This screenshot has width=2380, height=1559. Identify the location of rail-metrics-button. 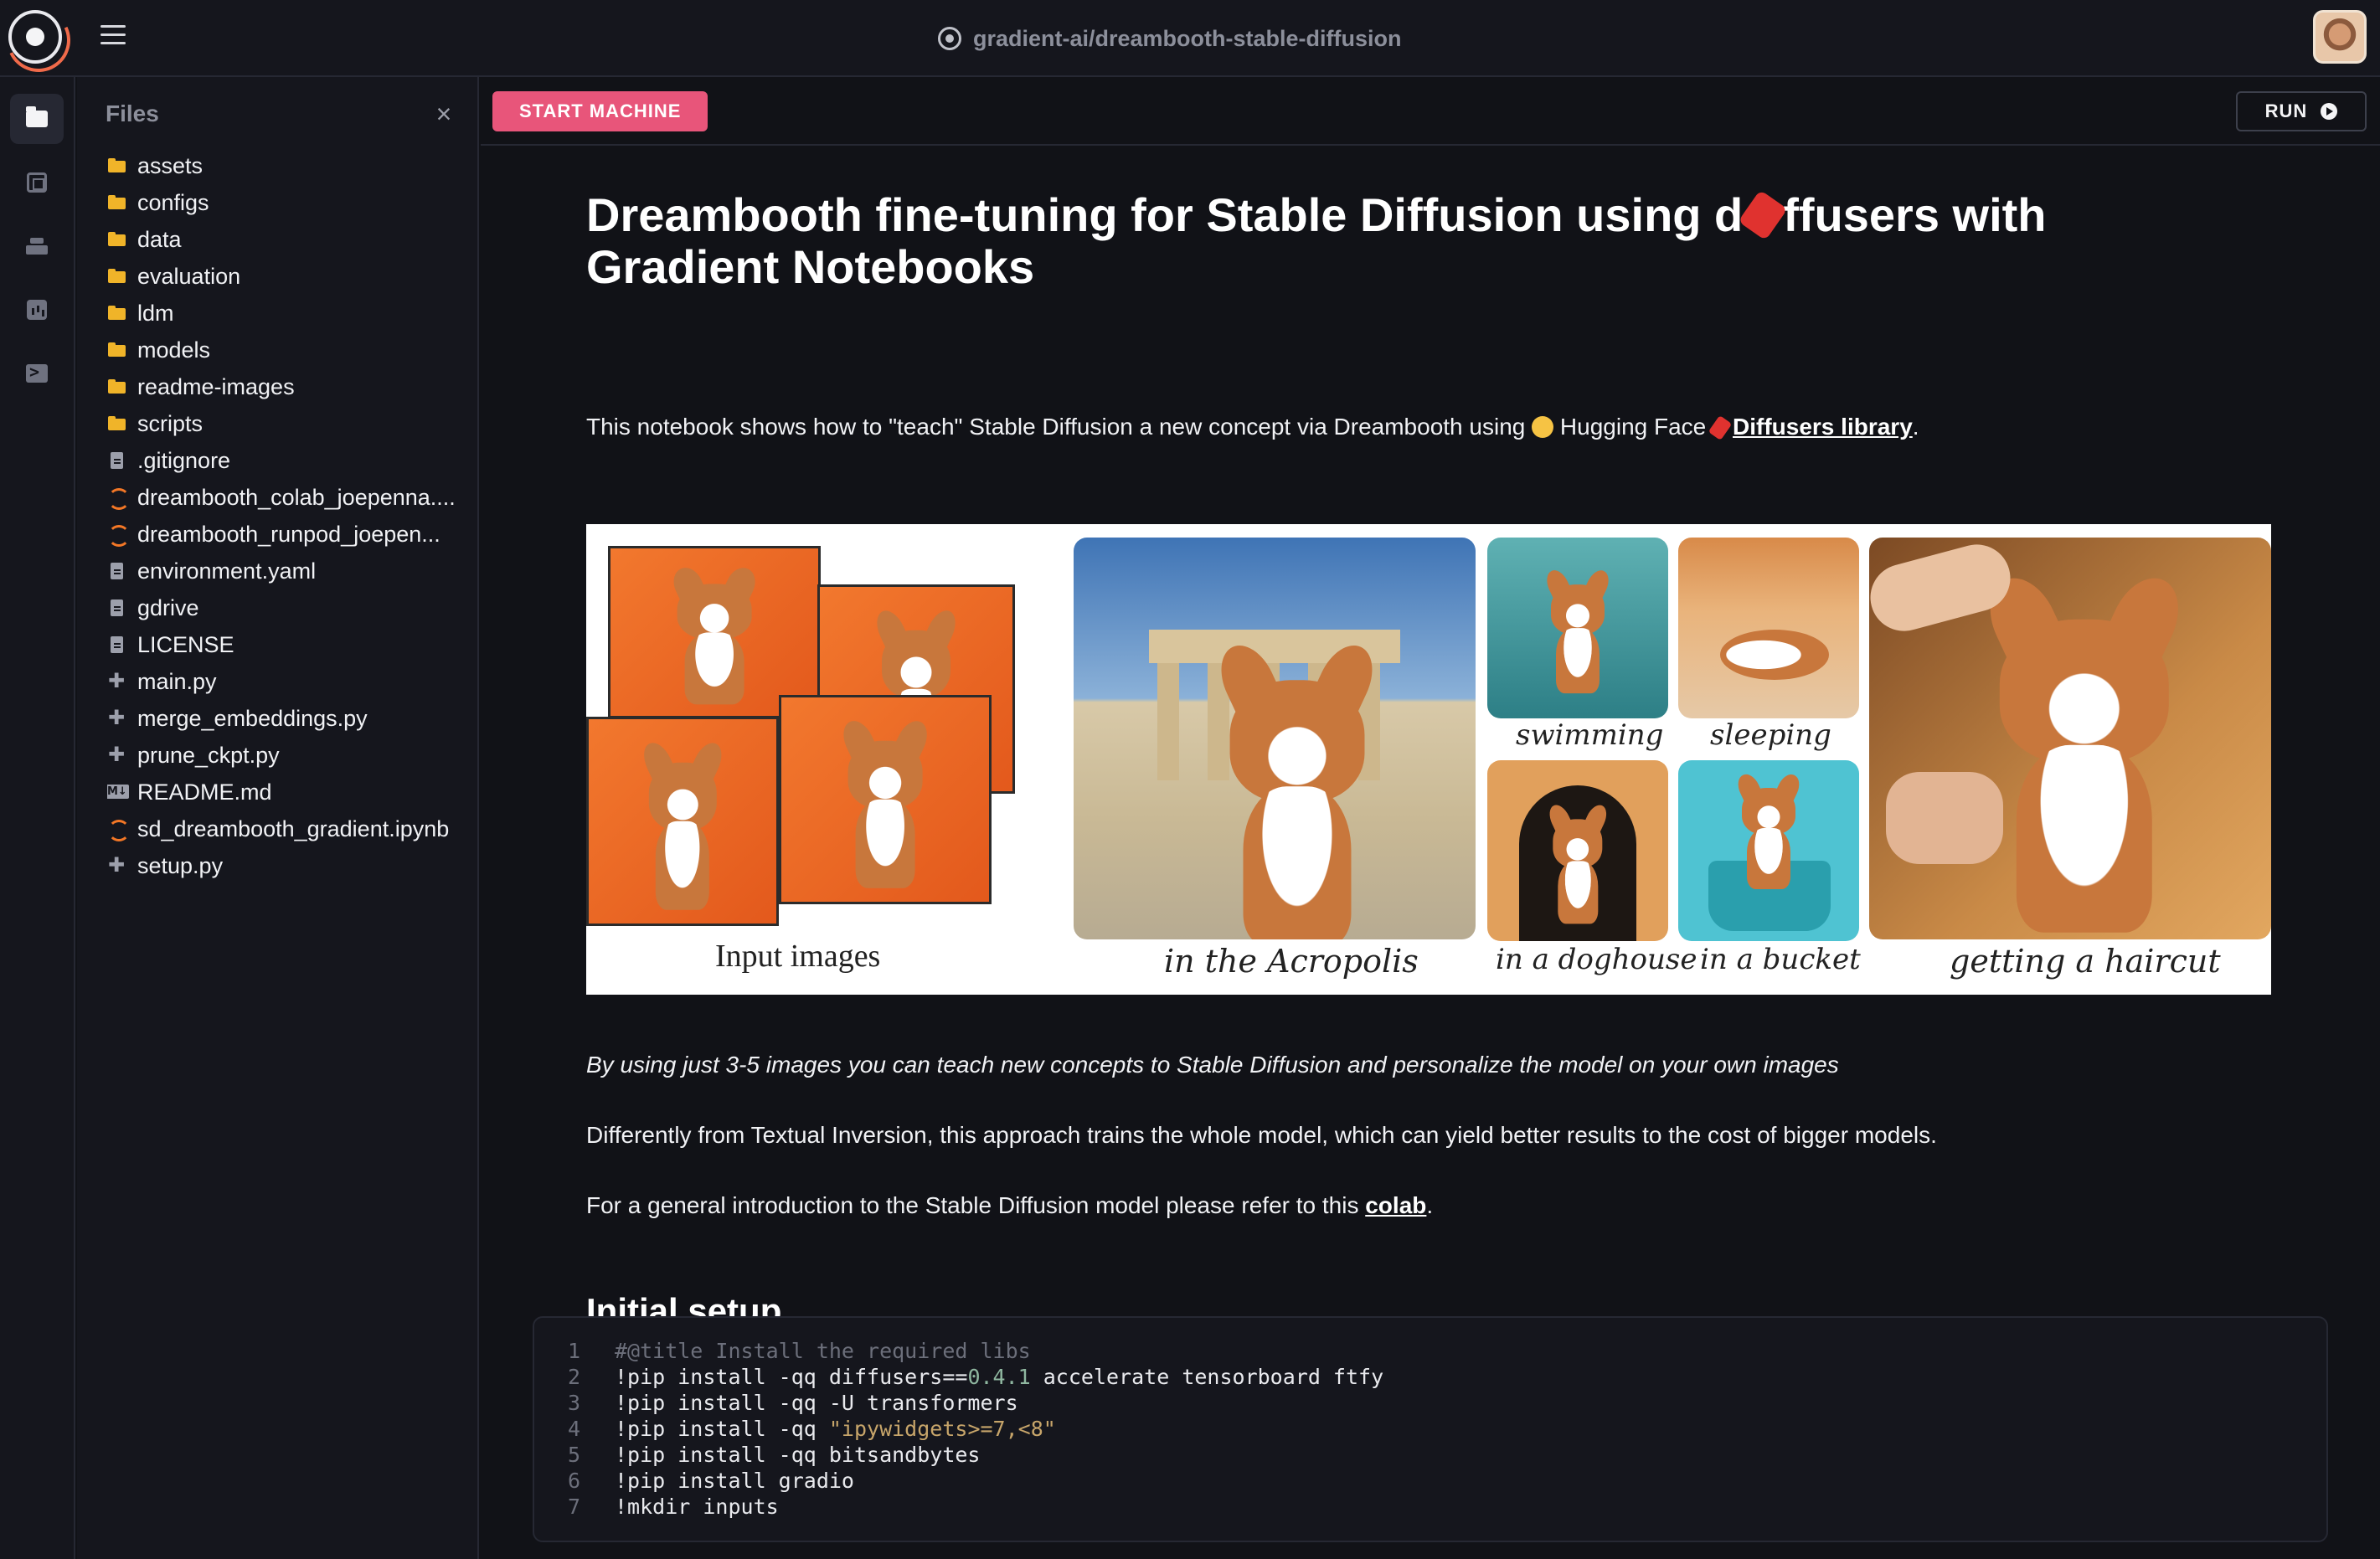
(37, 310).